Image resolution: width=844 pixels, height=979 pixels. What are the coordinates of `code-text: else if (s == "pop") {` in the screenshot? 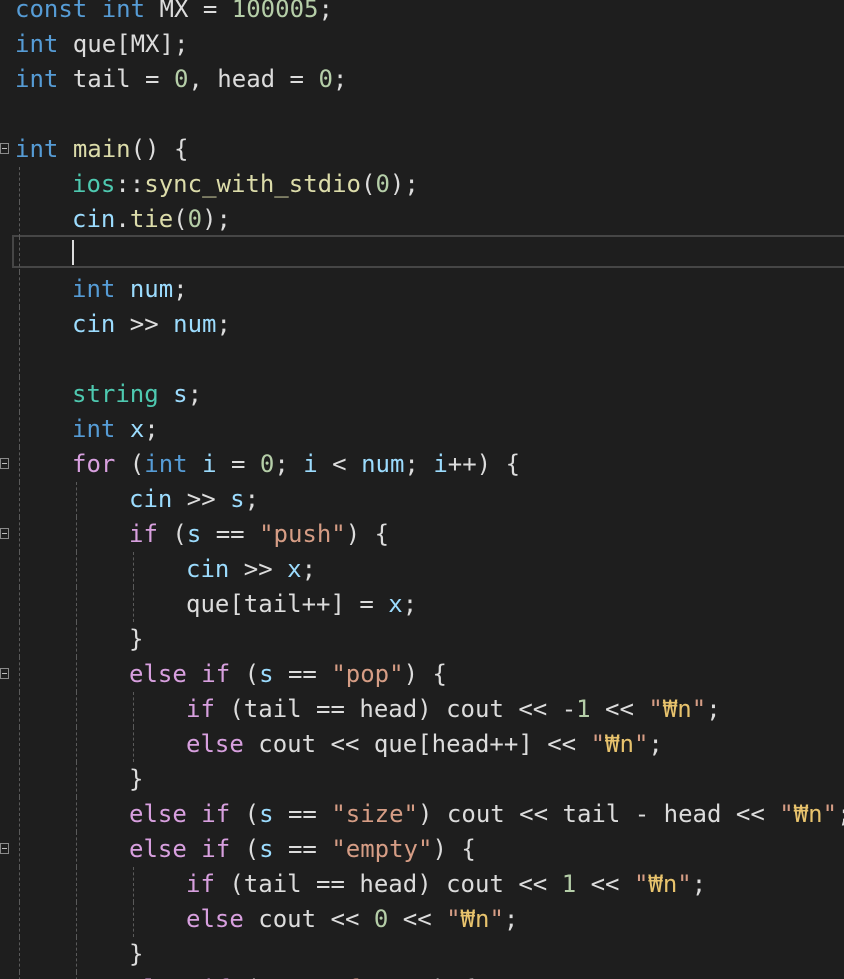 It's located at (288, 674).